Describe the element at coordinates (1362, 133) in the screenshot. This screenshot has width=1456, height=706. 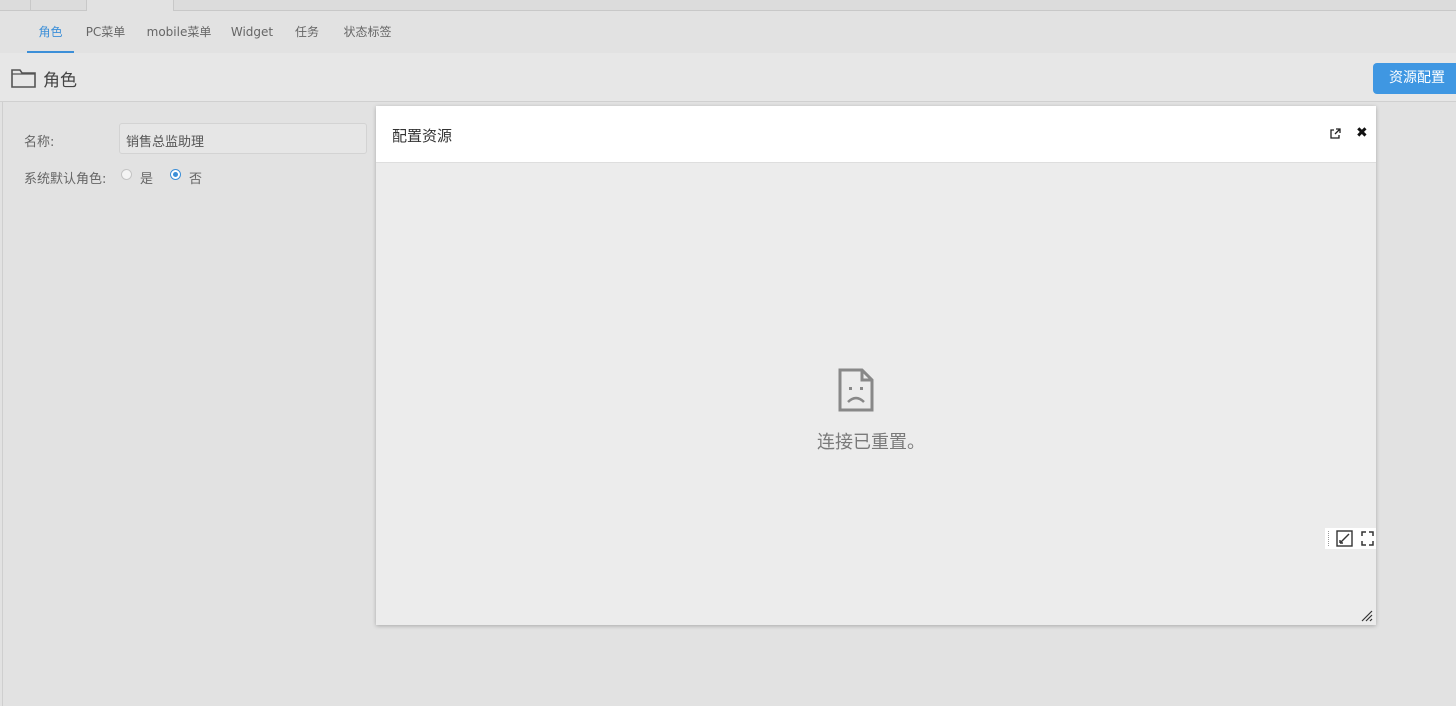
I see `close-icon: ✖` at that location.